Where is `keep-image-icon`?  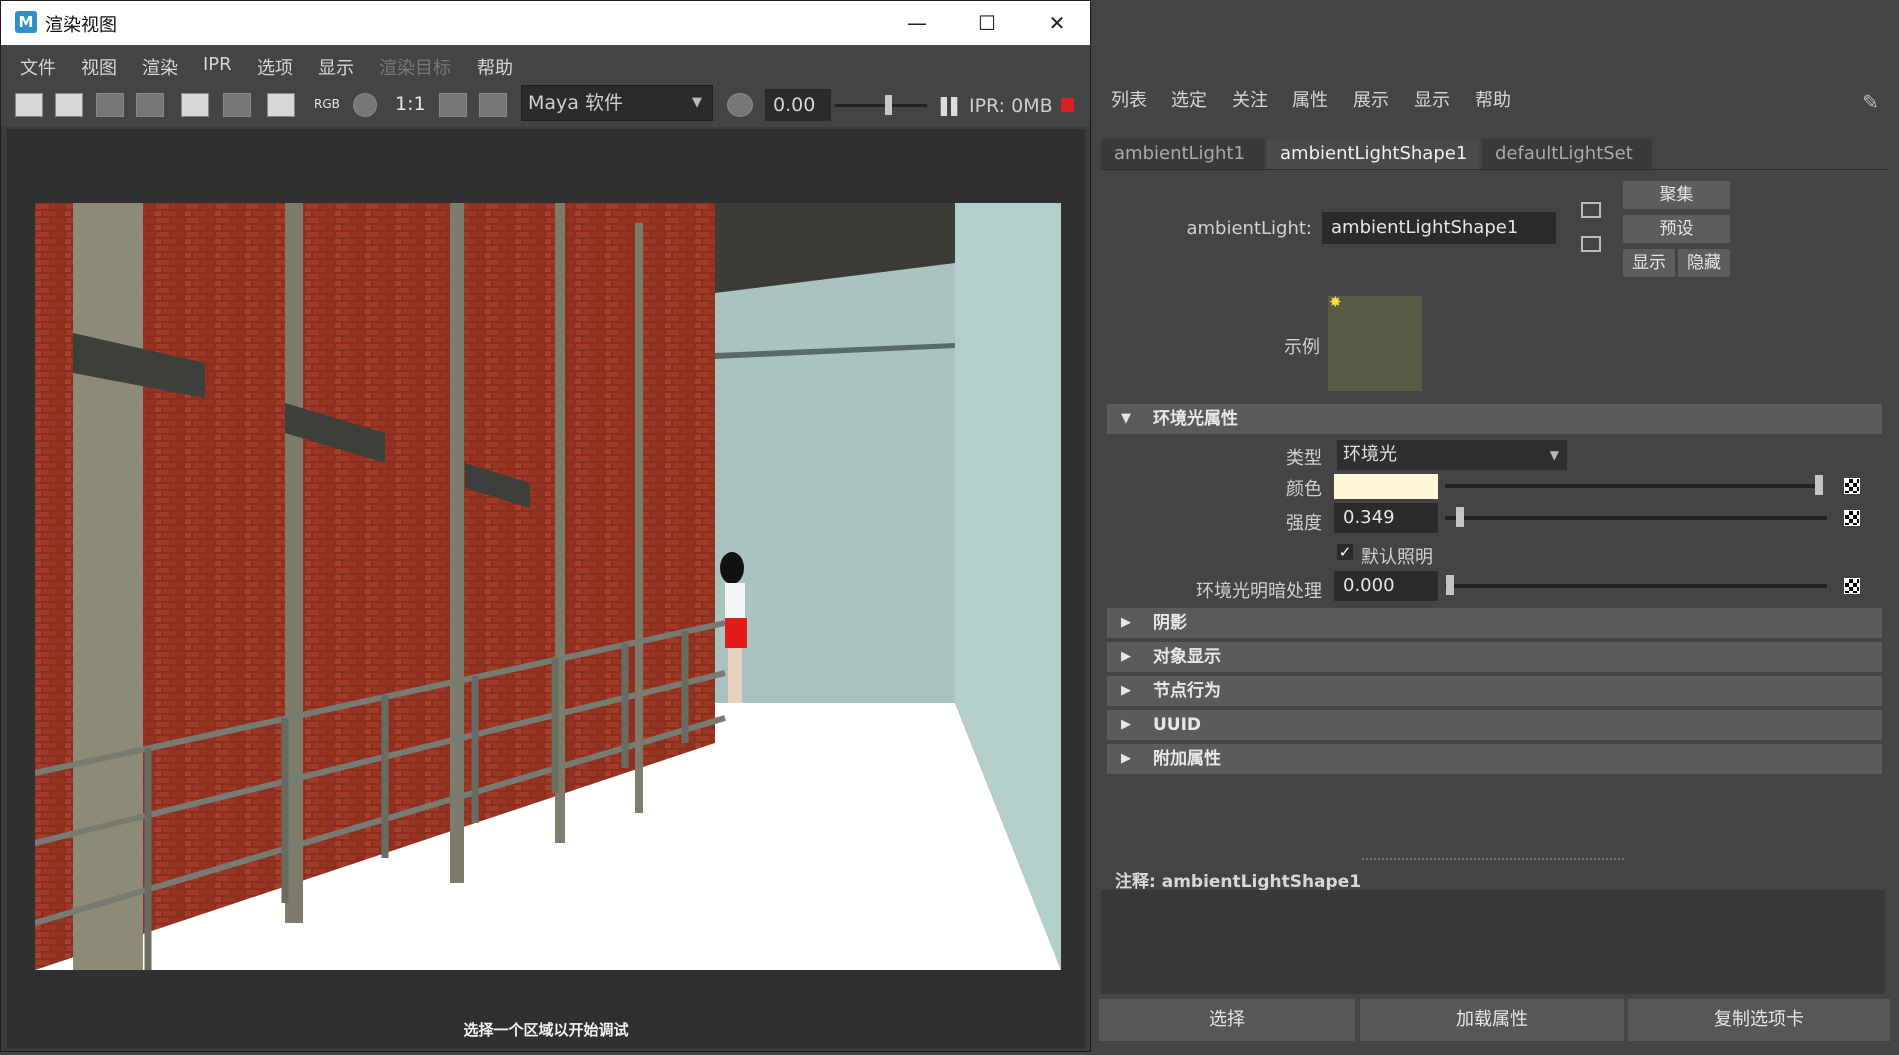
keep-image-icon is located at coordinates (453, 105).